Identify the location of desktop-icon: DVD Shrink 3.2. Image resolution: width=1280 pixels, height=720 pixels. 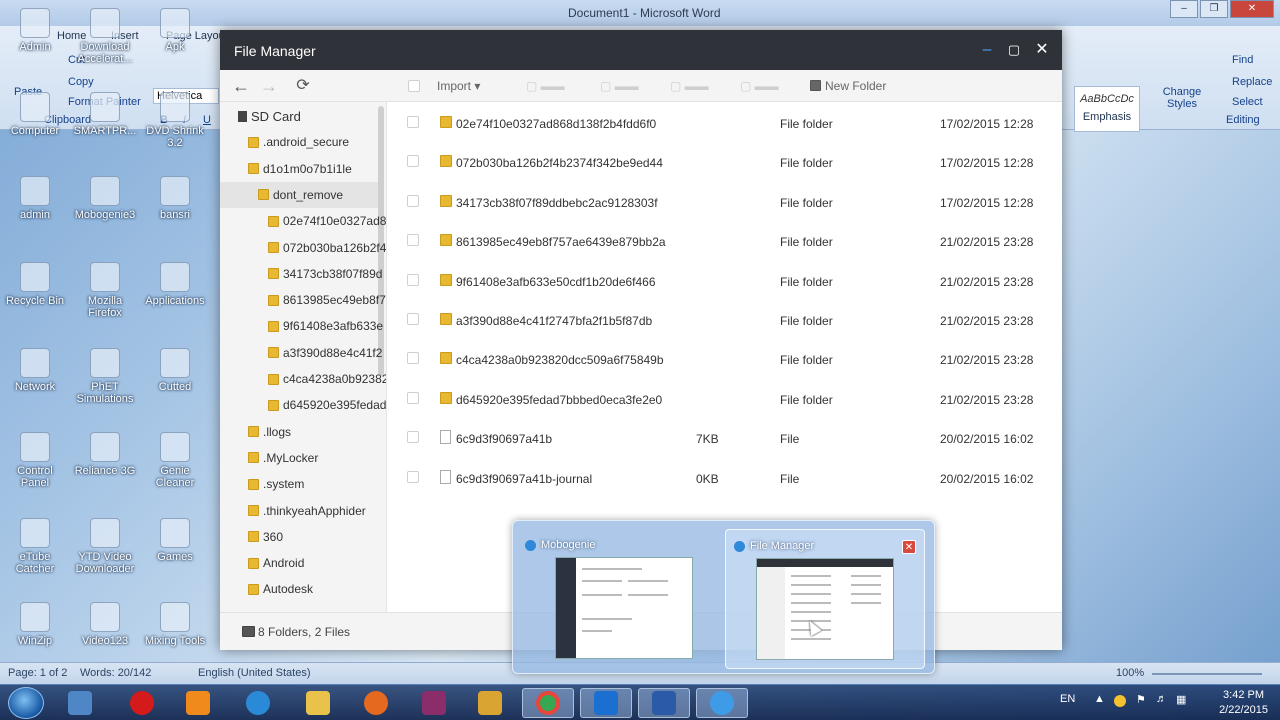
(175, 120).